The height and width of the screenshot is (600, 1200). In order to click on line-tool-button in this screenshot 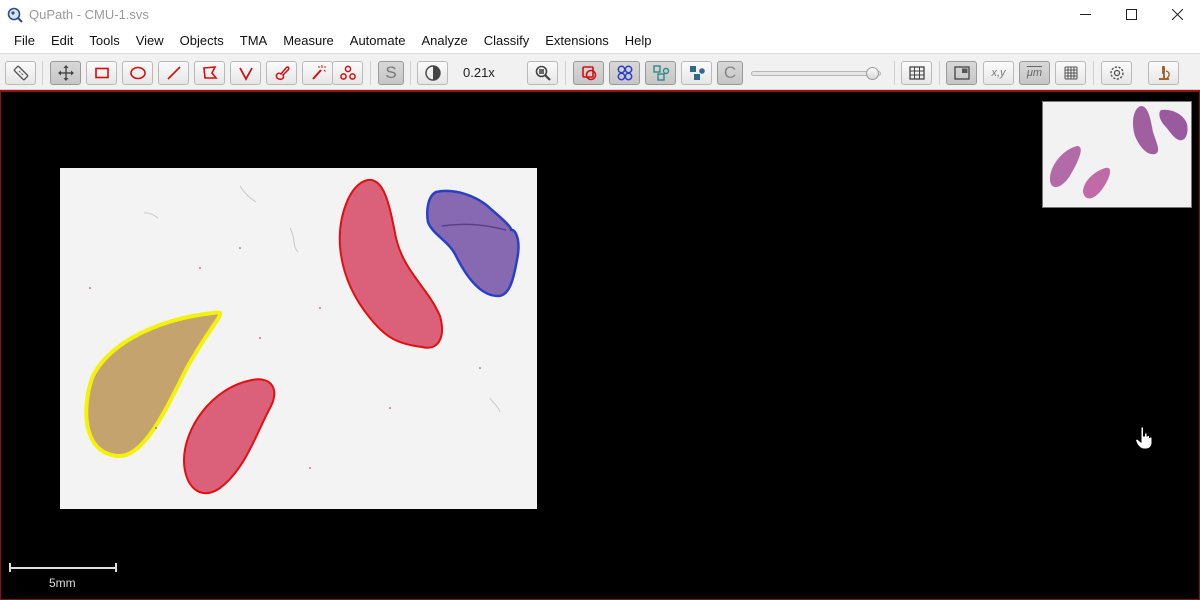, I will do `click(173, 73)`.